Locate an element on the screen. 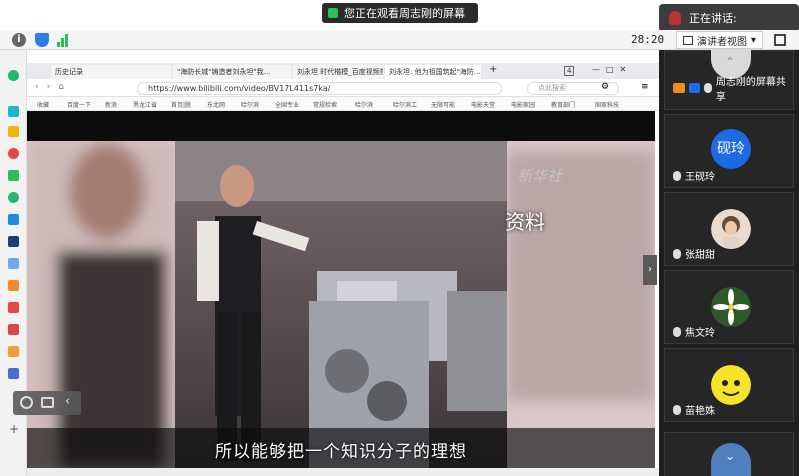 The width and height of the screenshot is (799, 476). watermark: 新华社 is located at coordinates (540, 176).